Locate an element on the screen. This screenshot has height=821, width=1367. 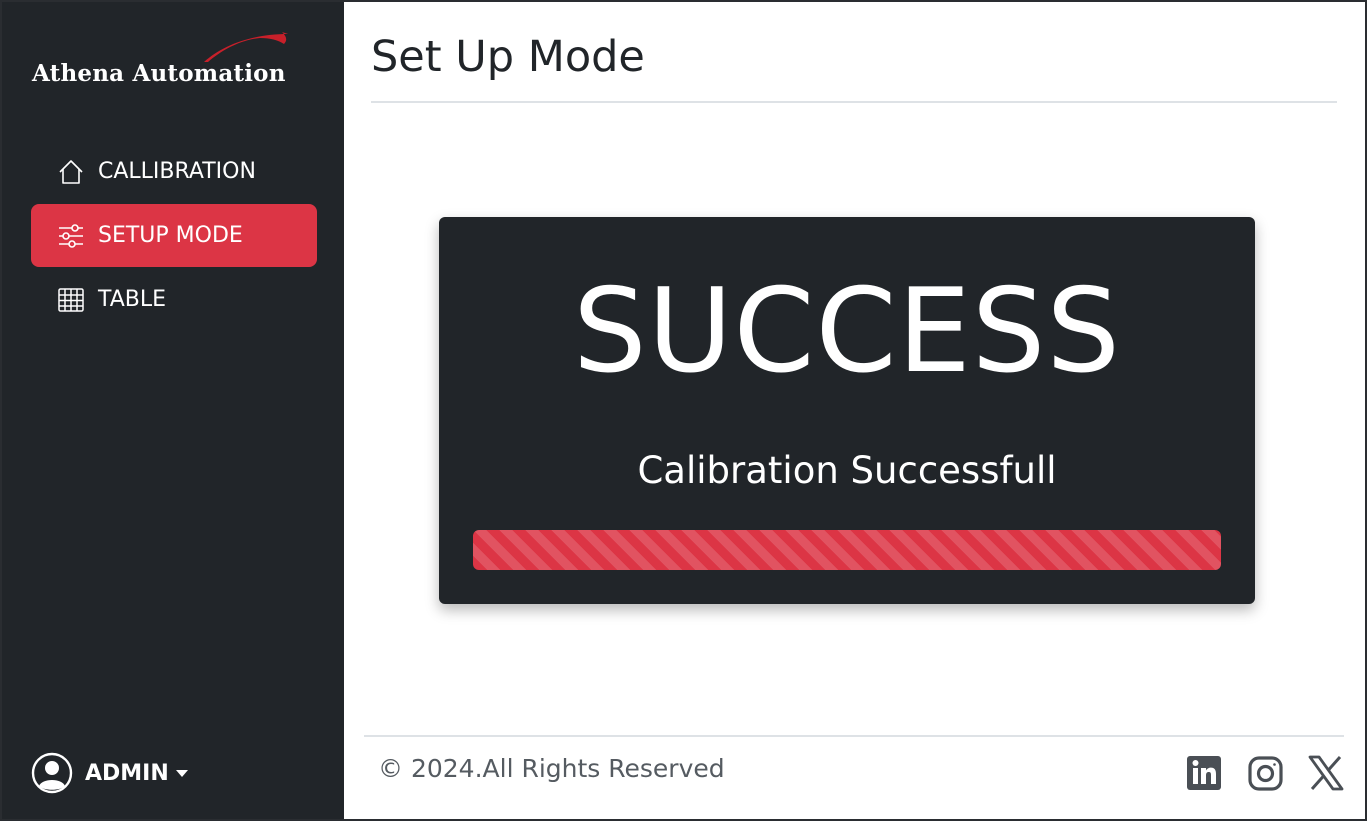
chevron-down-icon is located at coordinates (181, 773).